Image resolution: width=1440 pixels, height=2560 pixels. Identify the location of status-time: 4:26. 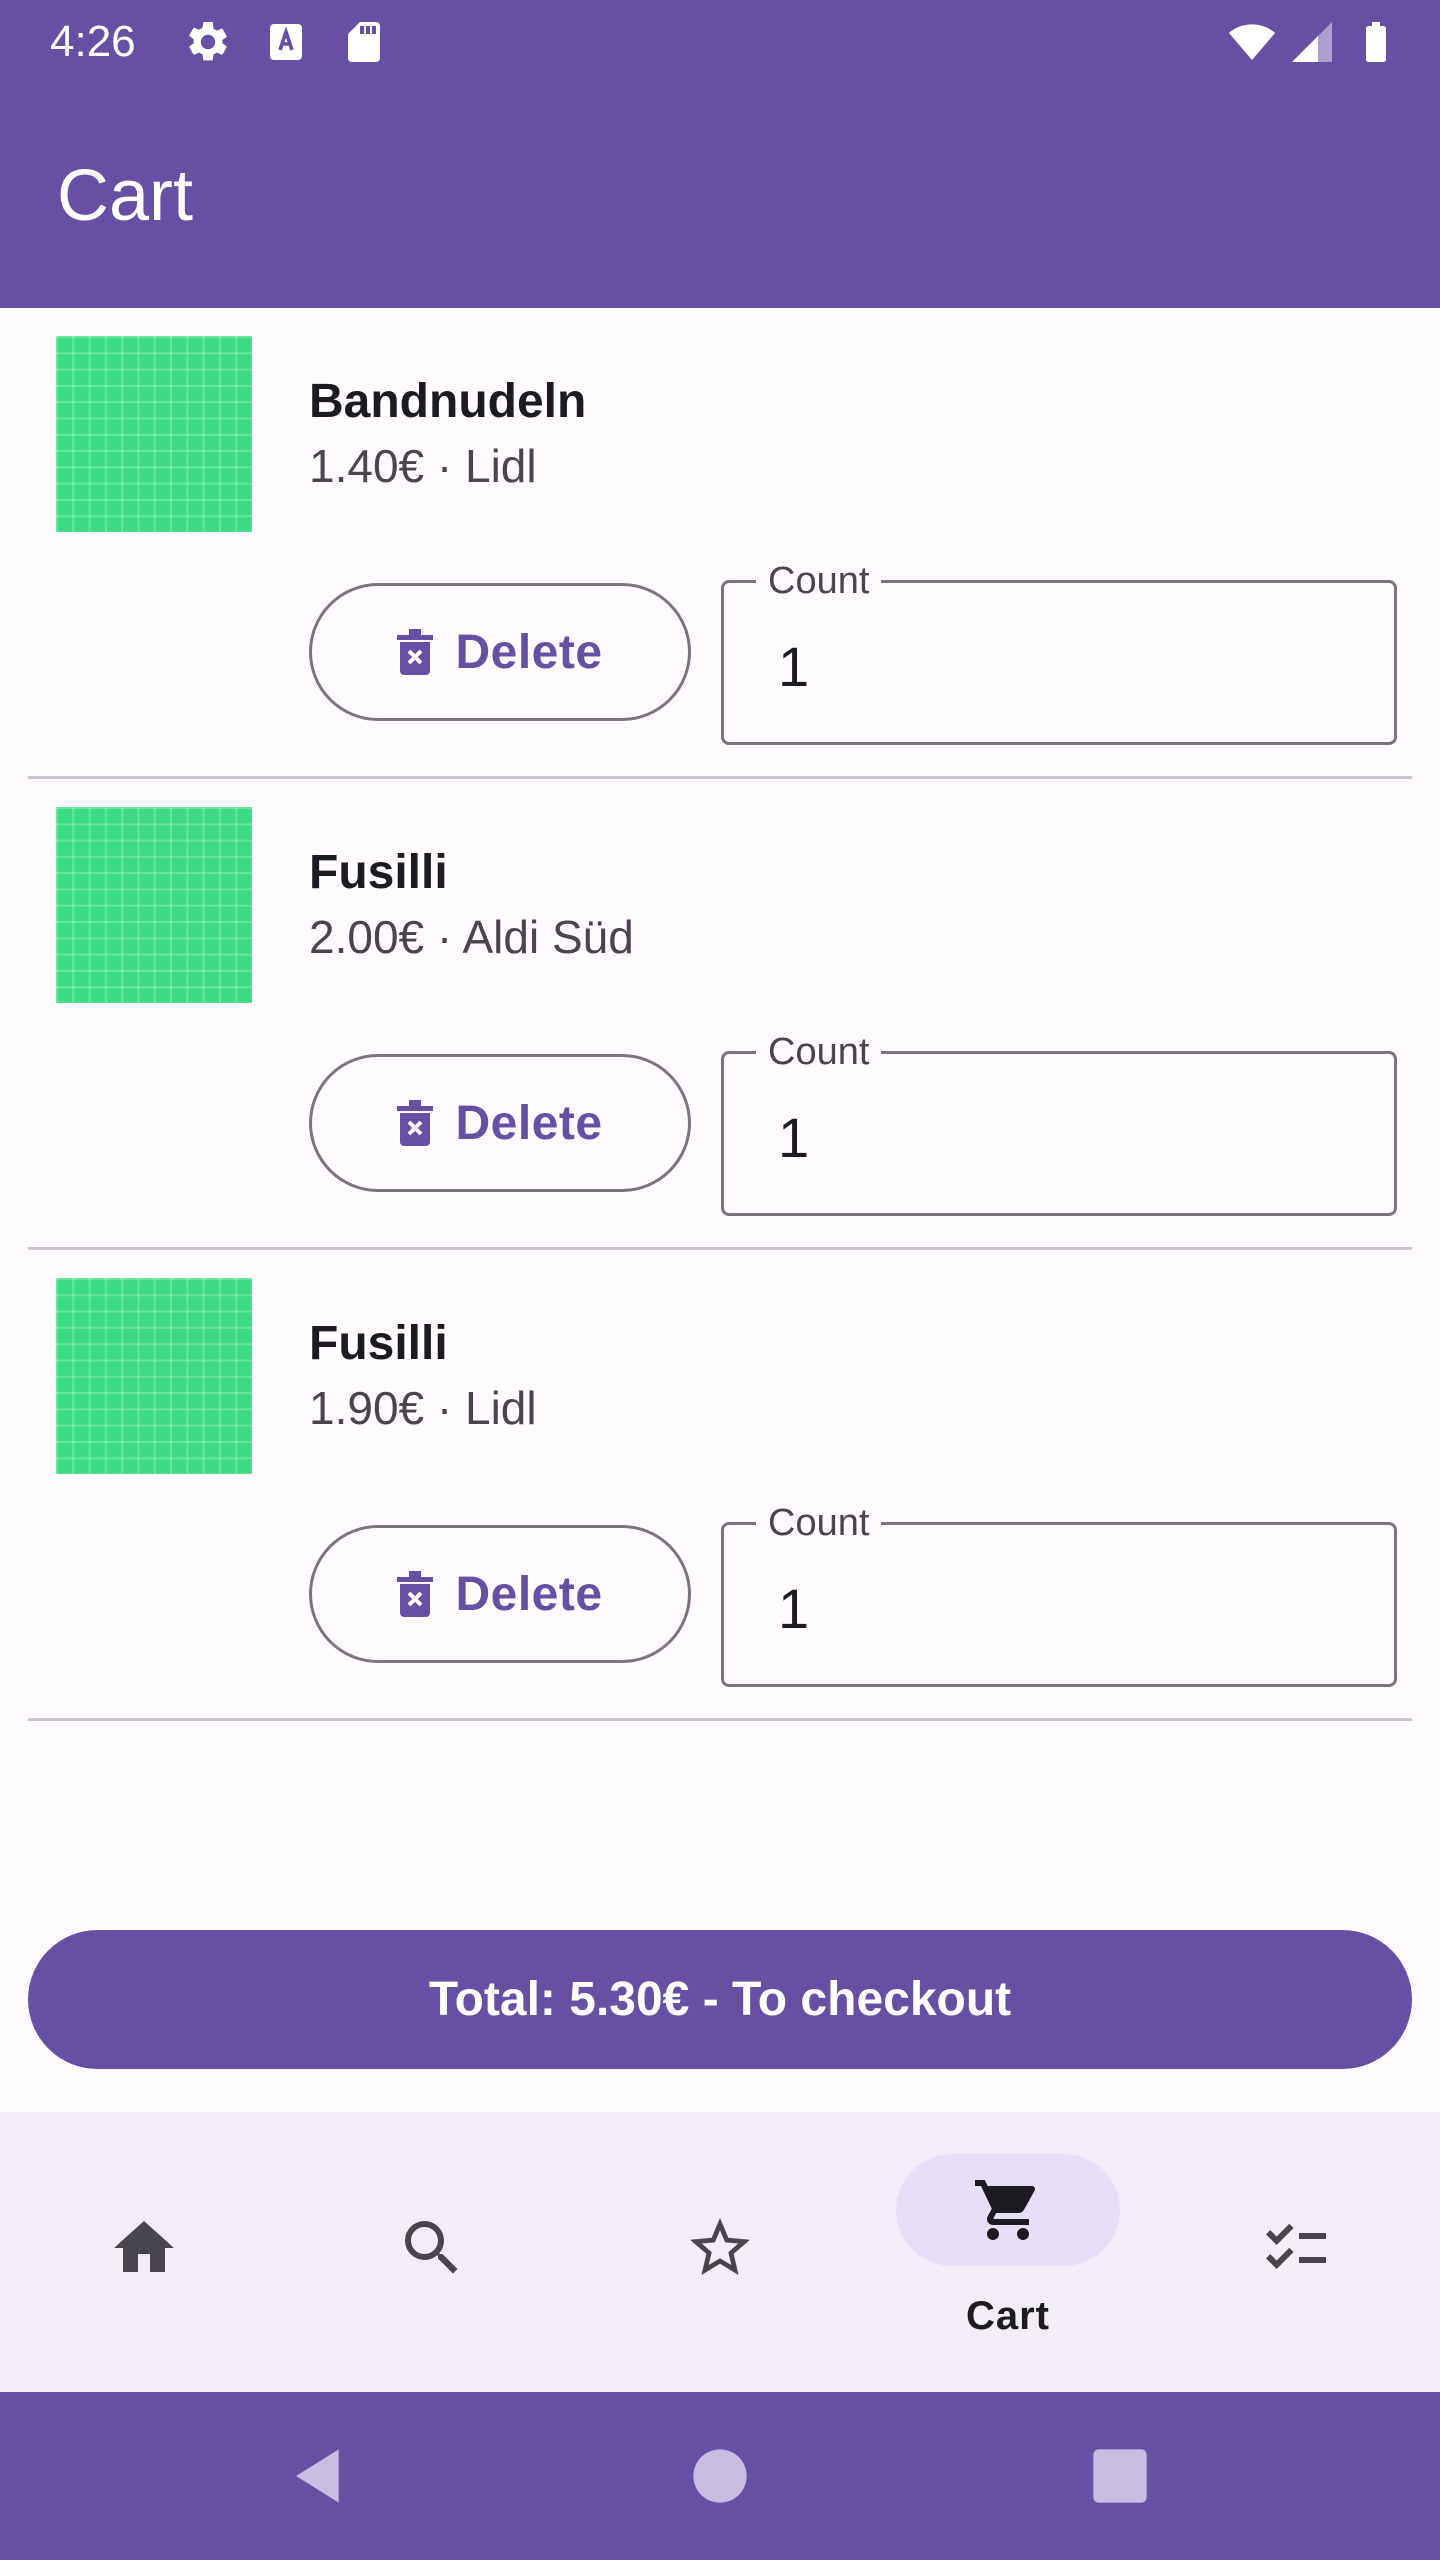
(93, 41).